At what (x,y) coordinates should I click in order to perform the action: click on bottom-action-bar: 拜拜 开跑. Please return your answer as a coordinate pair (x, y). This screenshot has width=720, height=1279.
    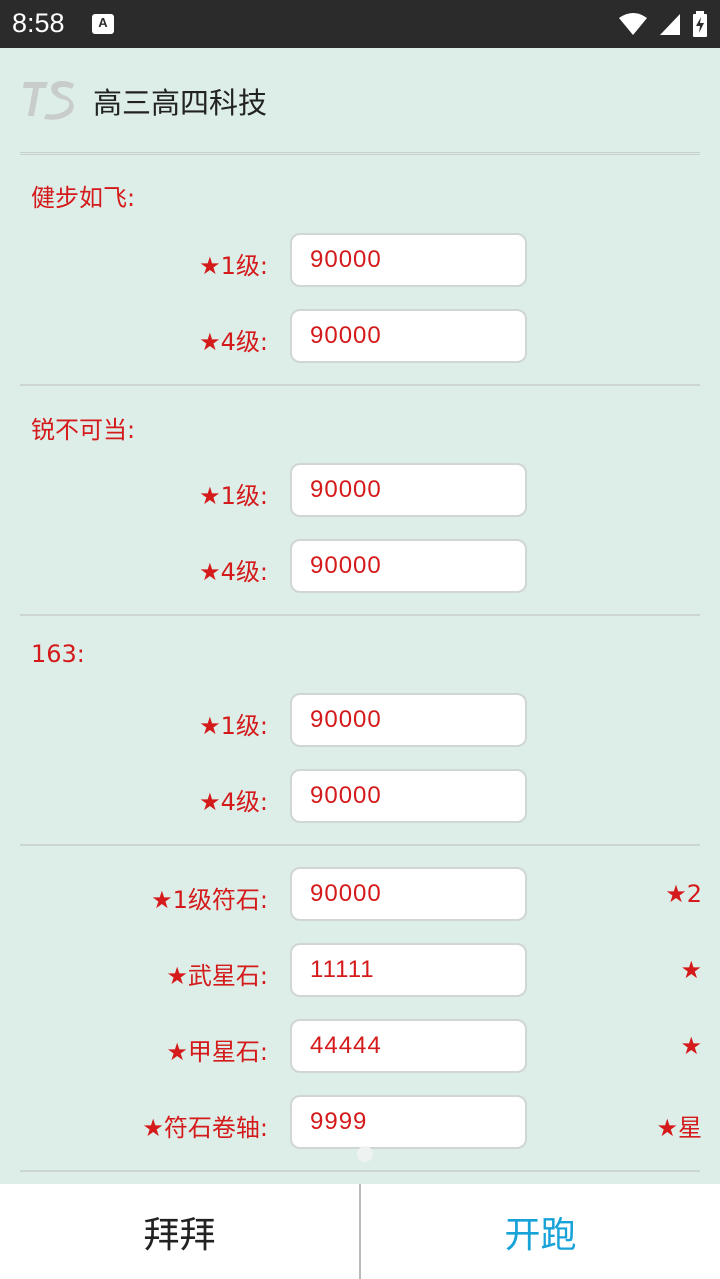
    Looking at the image, I should click on (360, 1231).